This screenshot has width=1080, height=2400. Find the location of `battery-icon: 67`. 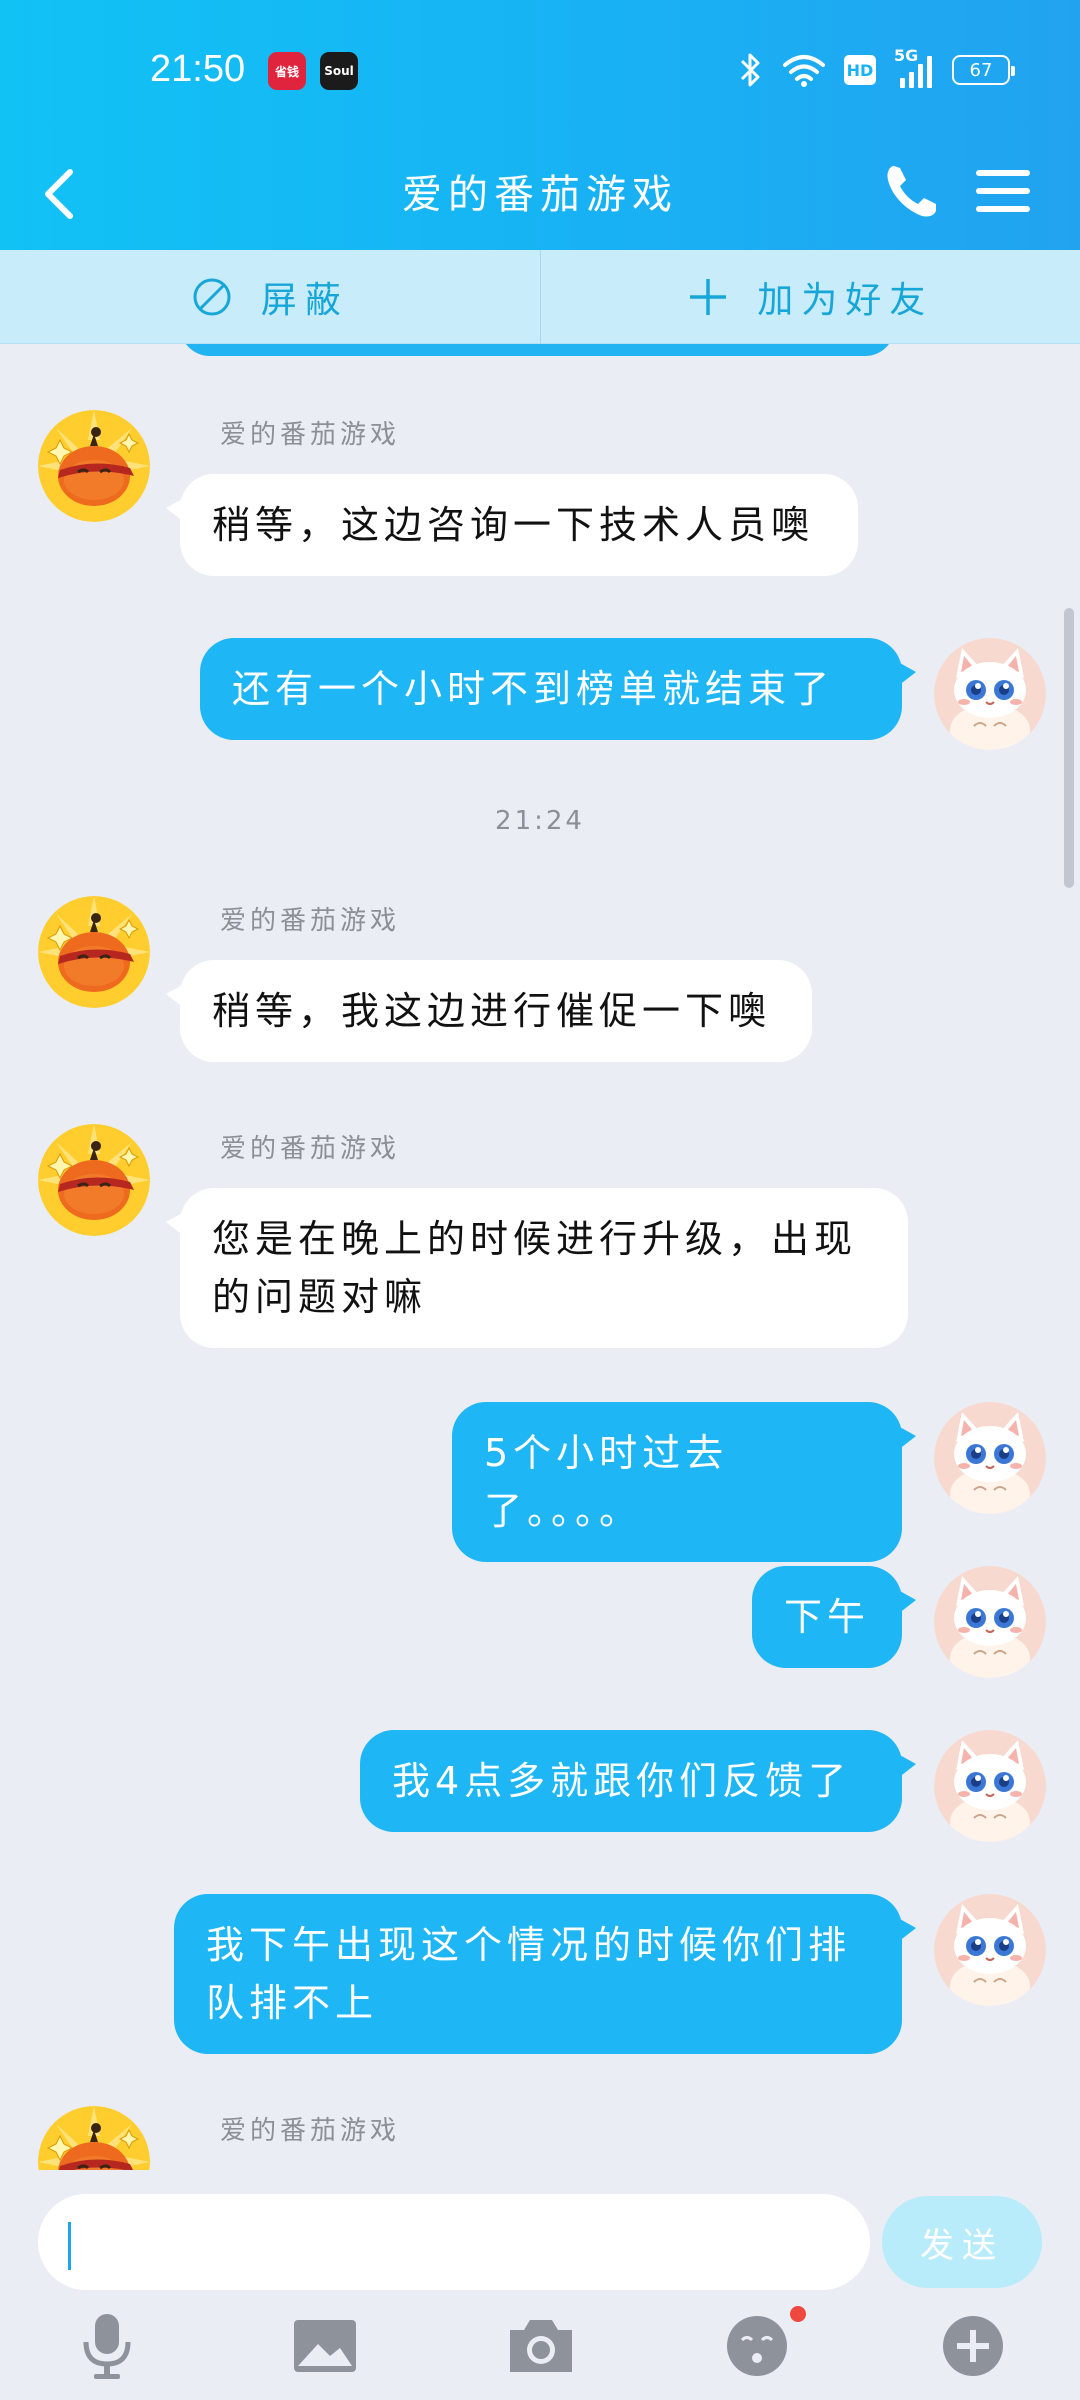

battery-icon: 67 is located at coordinates (983, 70).